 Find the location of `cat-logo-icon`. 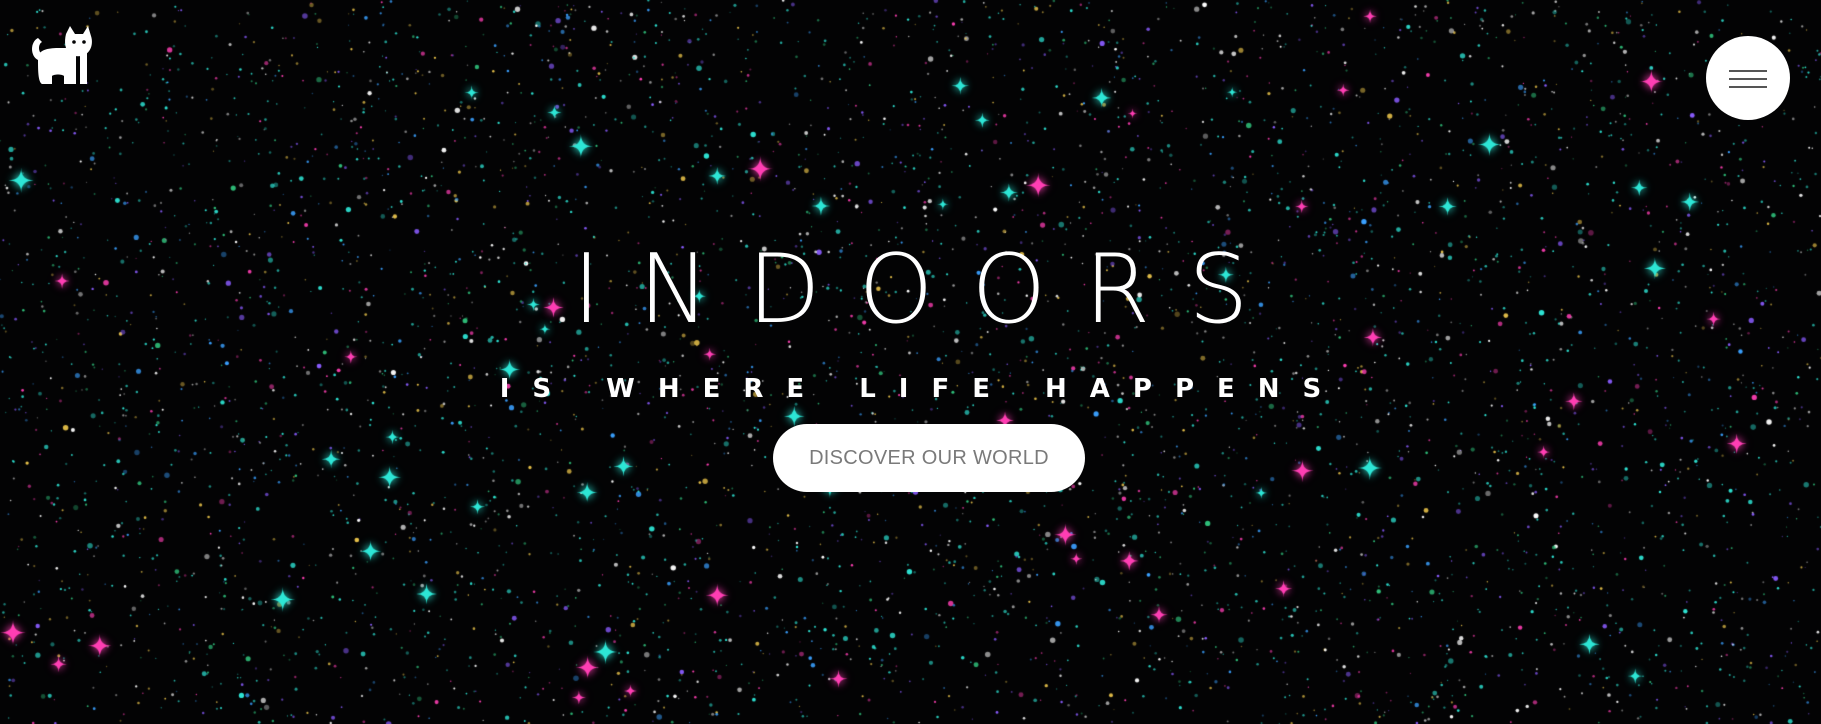

cat-logo-icon is located at coordinates (61, 55).